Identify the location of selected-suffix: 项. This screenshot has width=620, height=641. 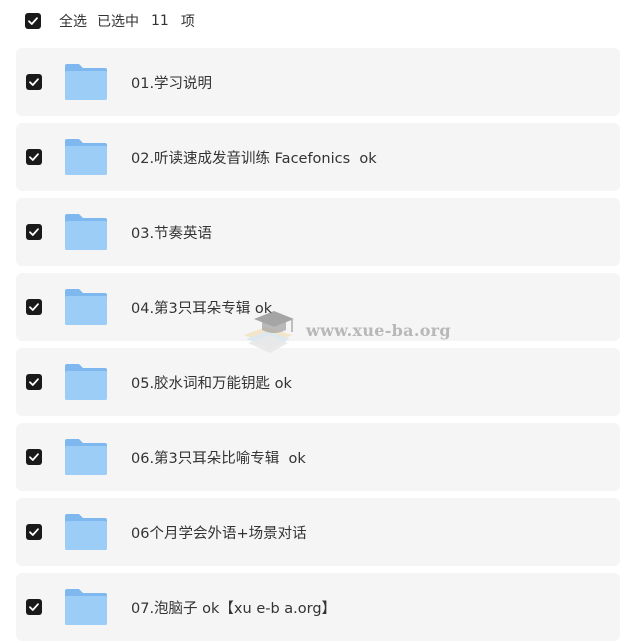
(187, 22).